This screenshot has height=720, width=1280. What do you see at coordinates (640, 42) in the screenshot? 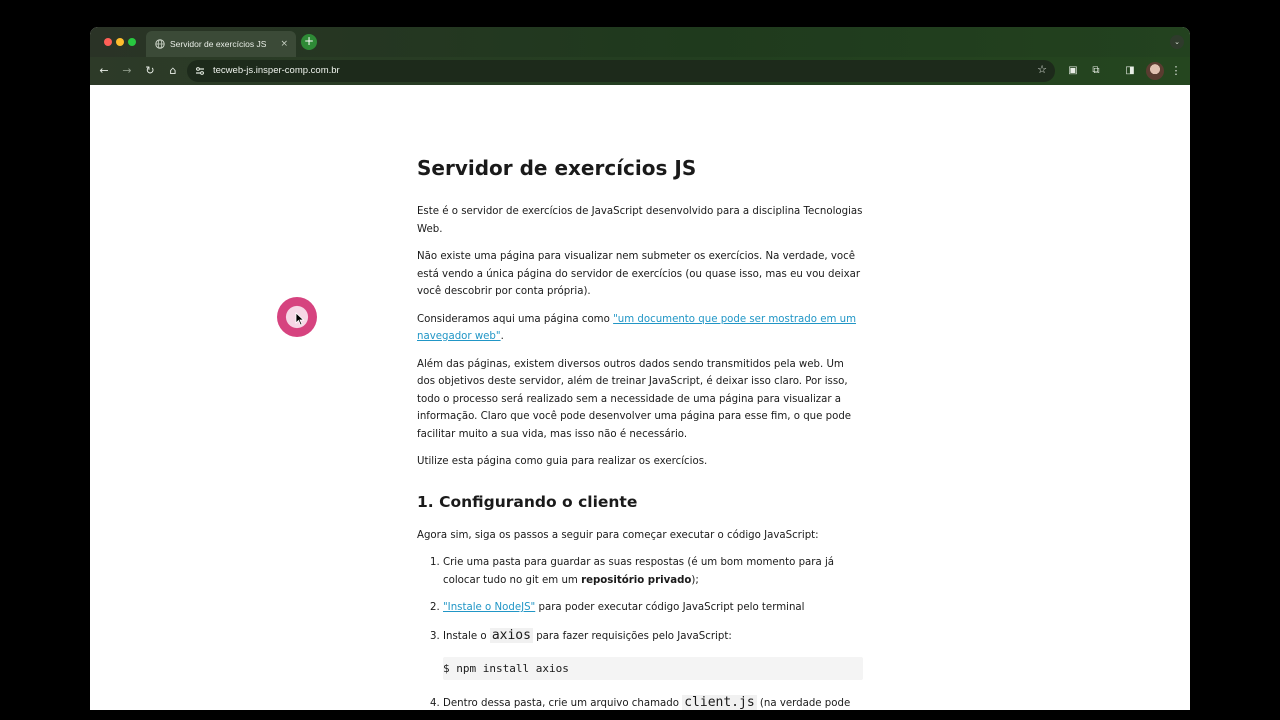
I see `tab-bar: Servidor de exercícios JS × + ⌄` at bounding box center [640, 42].